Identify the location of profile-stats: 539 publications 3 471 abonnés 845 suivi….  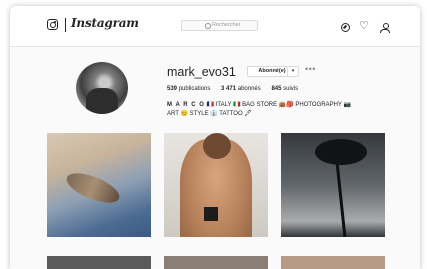
(237, 89).